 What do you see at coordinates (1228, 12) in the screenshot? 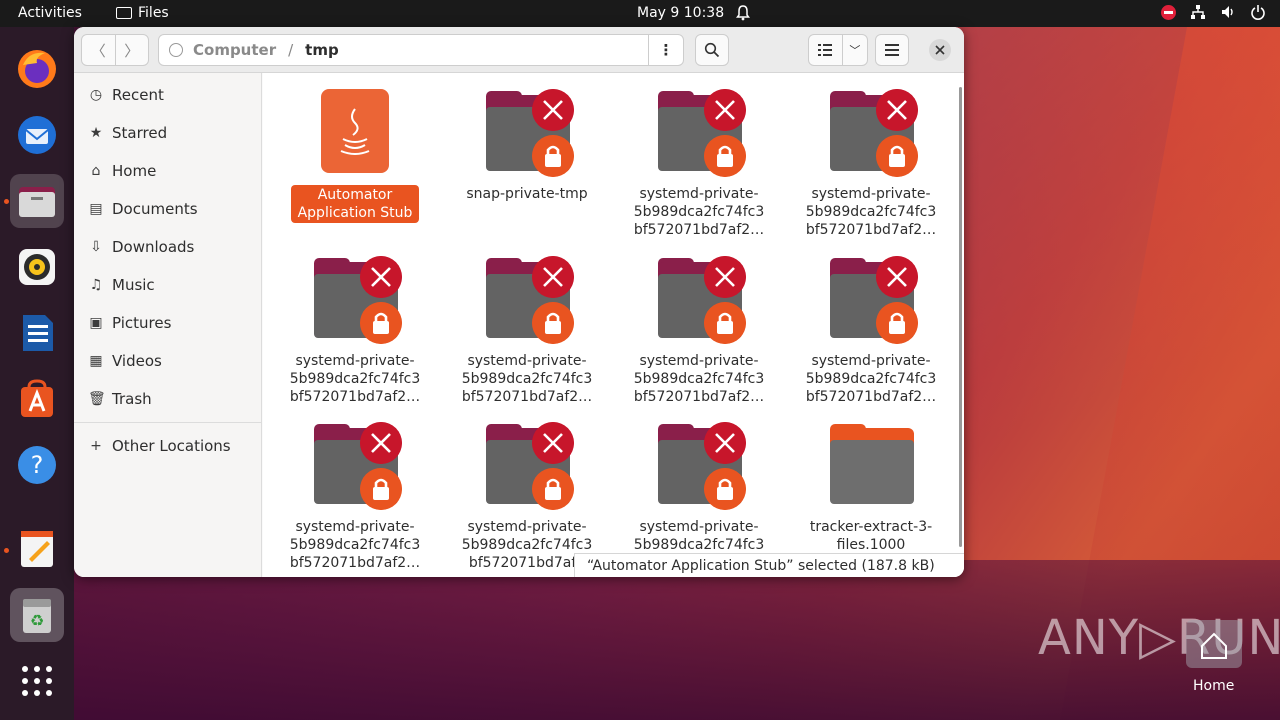
I see `volume-icon` at bounding box center [1228, 12].